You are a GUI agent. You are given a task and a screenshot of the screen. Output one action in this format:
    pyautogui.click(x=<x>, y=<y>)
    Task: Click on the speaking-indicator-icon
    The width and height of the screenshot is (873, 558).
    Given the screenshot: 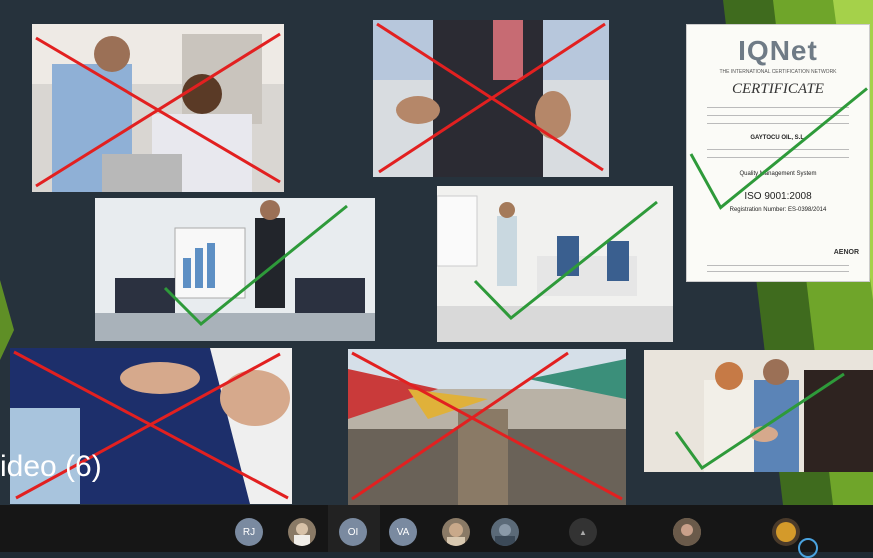 What is the action you would take?
    pyautogui.click(x=808, y=548)
    